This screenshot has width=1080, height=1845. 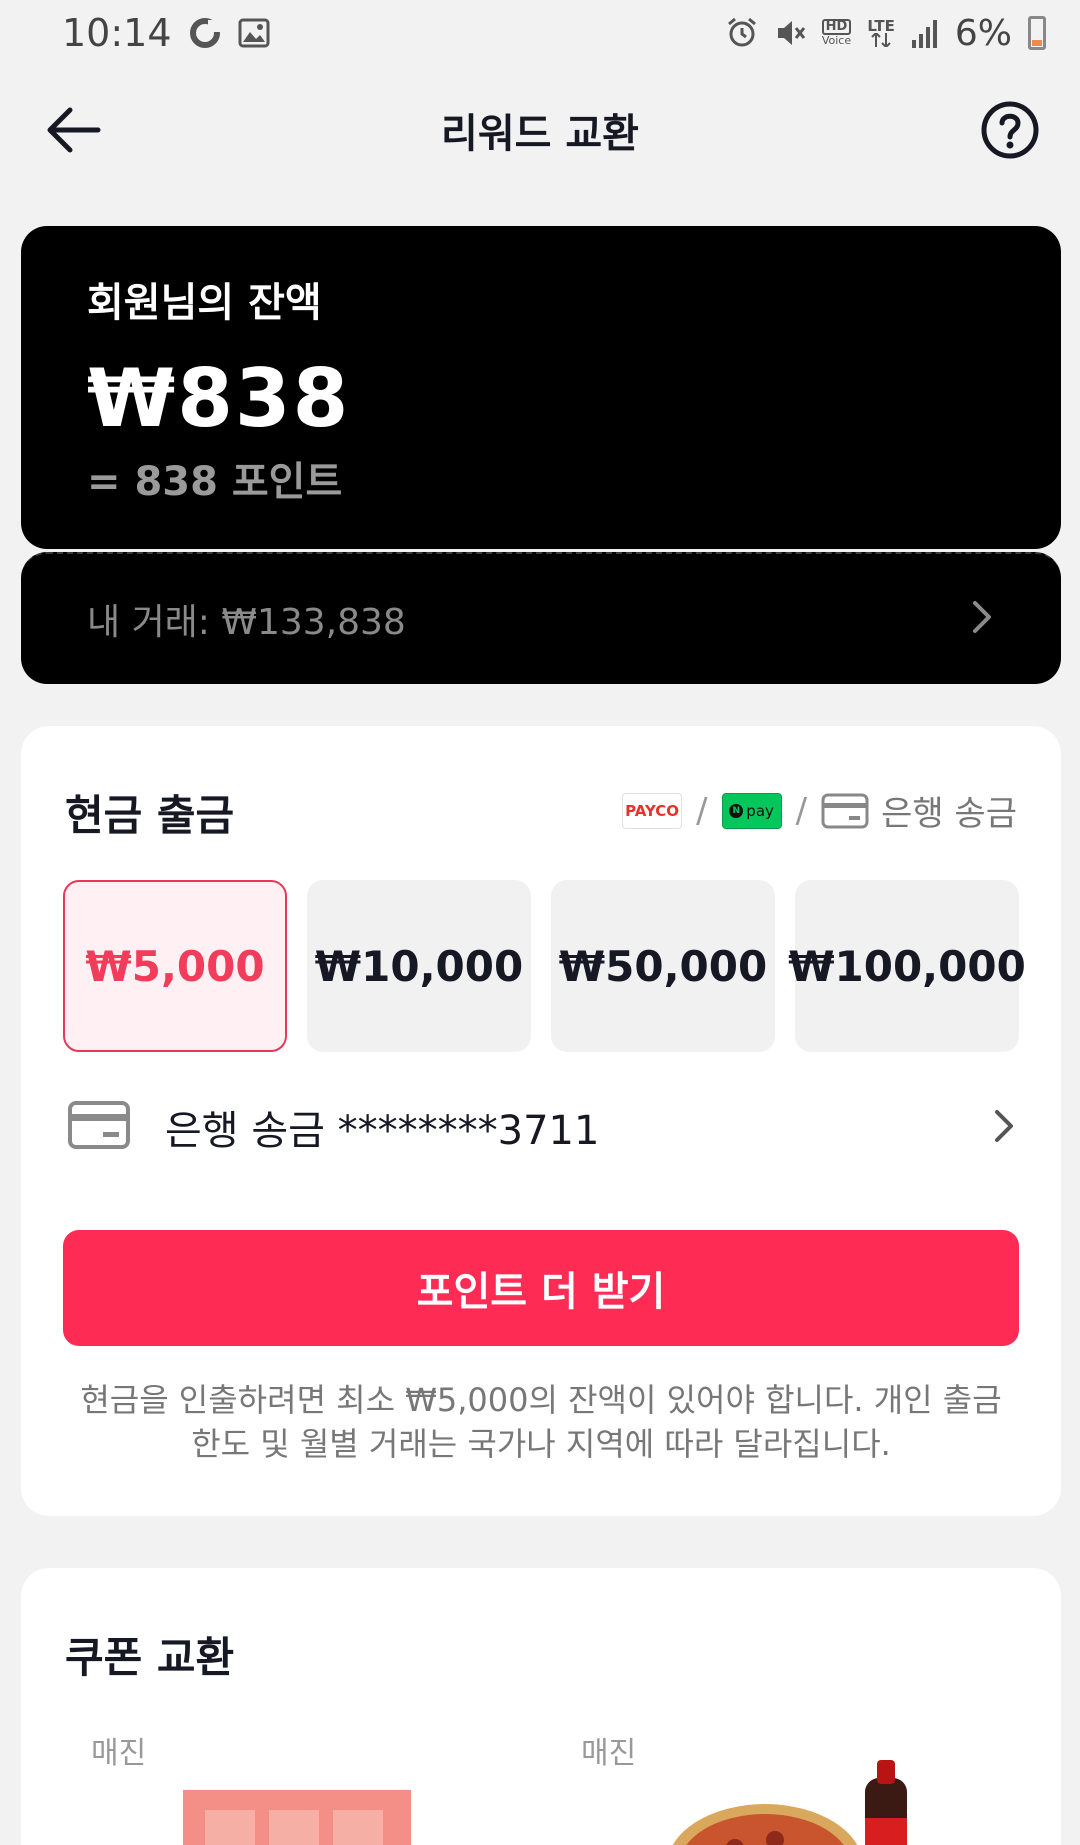 I want to click on signal-icon, so click(x=925, y=33).